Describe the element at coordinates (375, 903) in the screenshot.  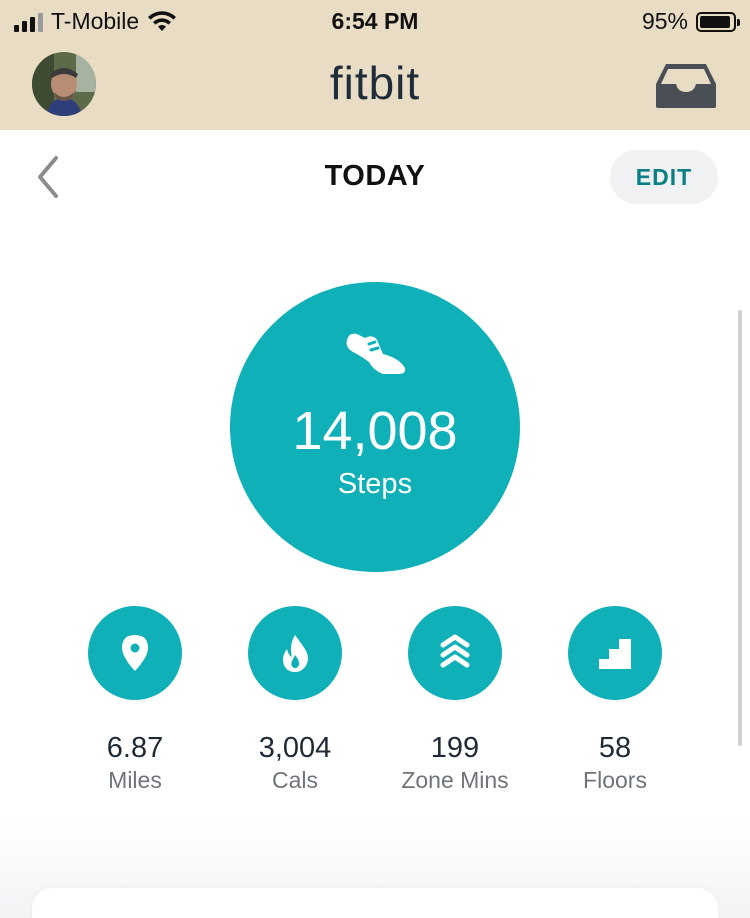
I see `next-card` at that location.